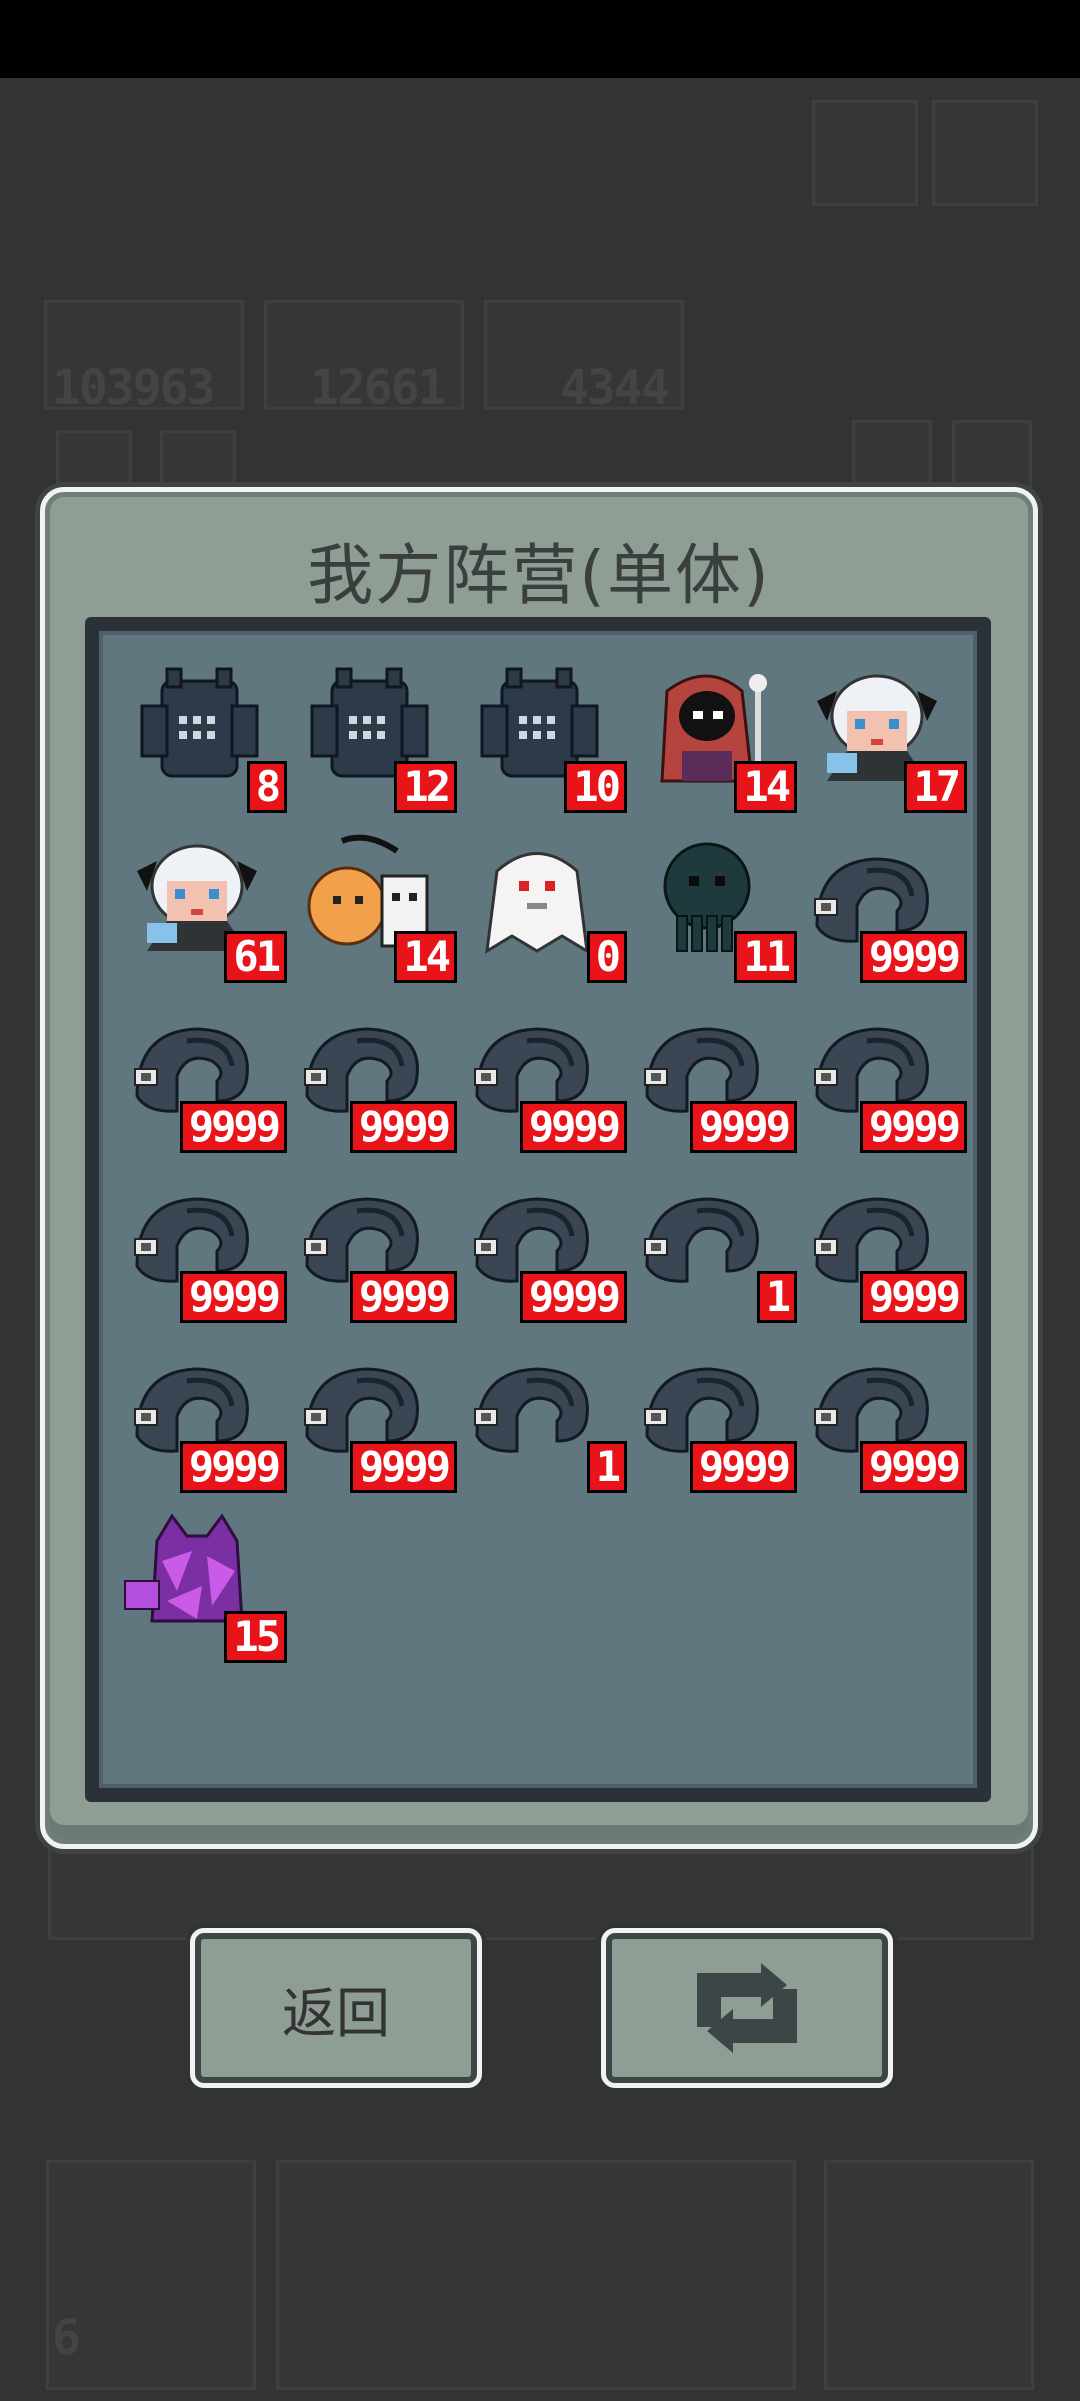  I want to click on unit-count: 8, so click(266, 787).